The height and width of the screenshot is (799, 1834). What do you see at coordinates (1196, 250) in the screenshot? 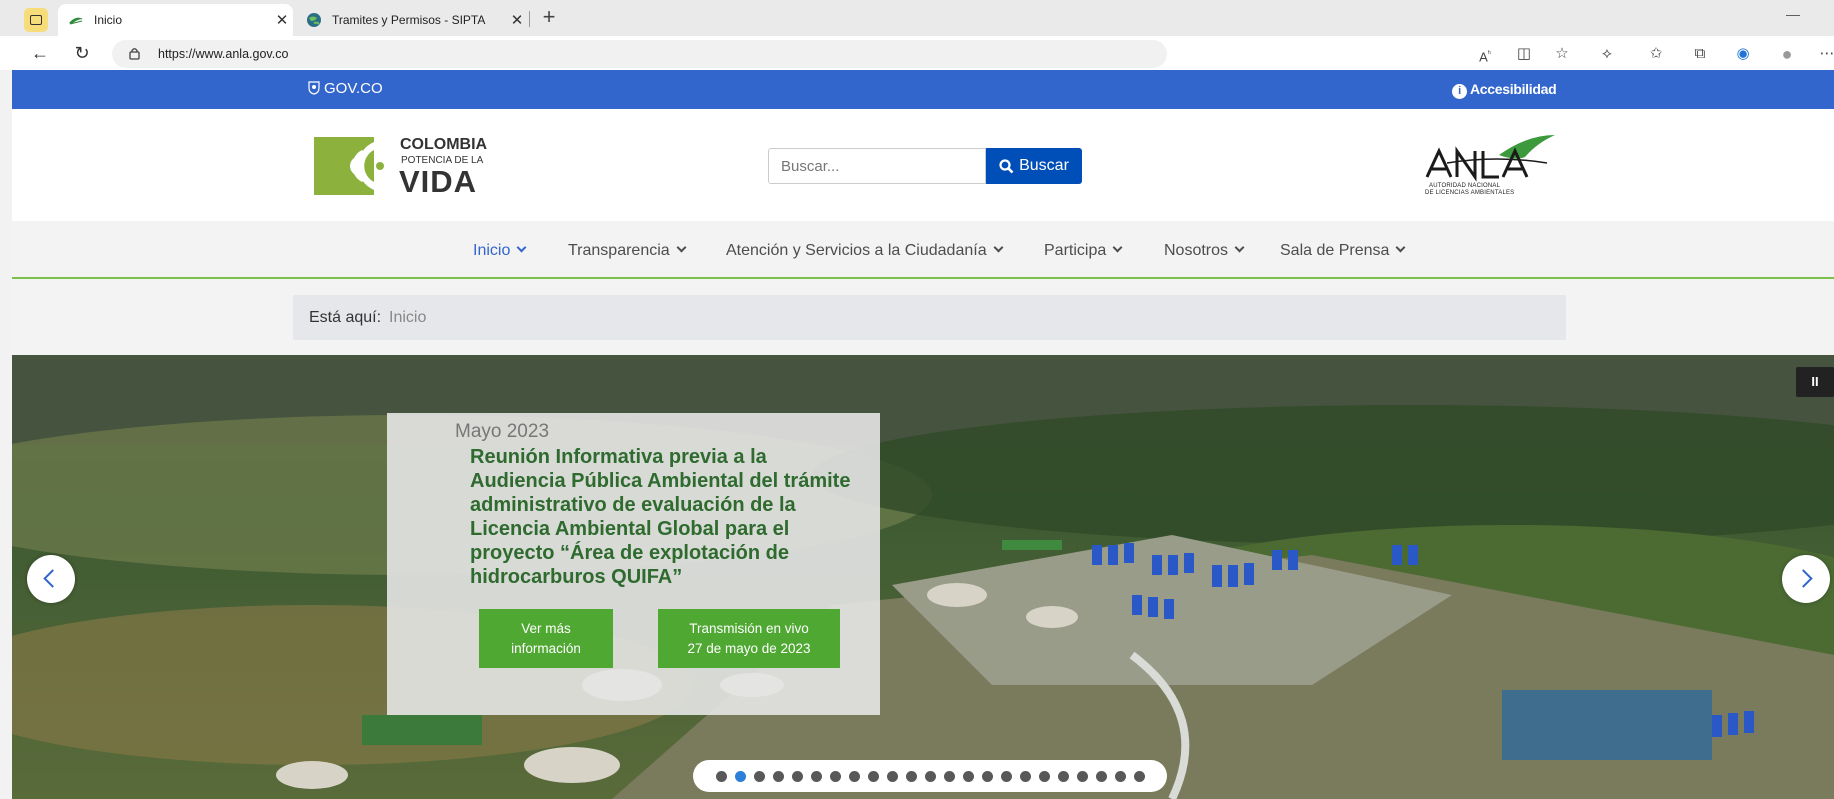
I see `menu-label: Nosotros` at bounding box center [1196, 250].